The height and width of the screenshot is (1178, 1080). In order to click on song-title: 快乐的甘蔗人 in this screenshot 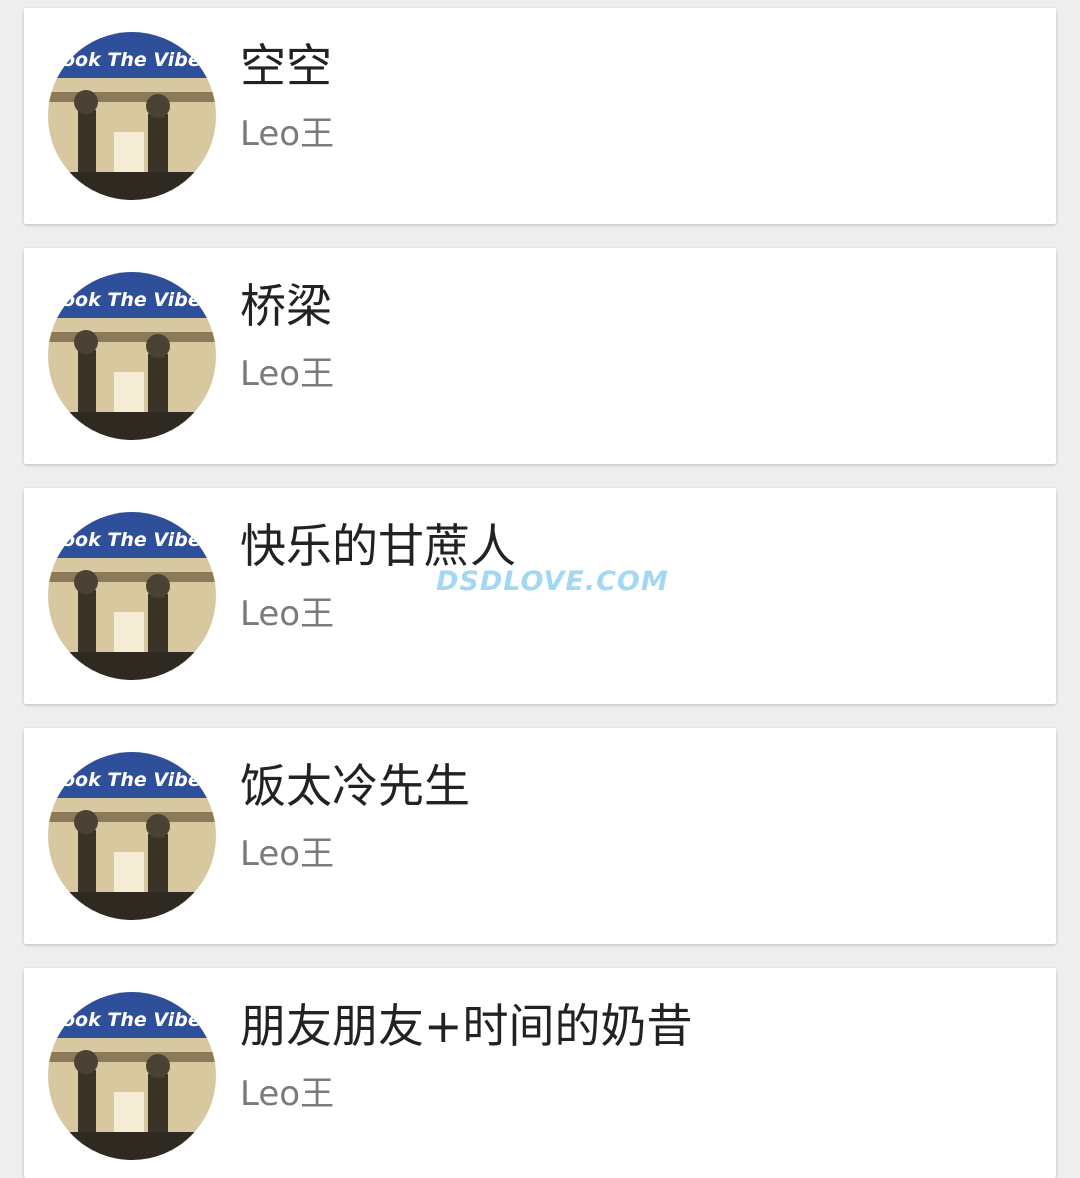, I will do `click(378, 546)`.